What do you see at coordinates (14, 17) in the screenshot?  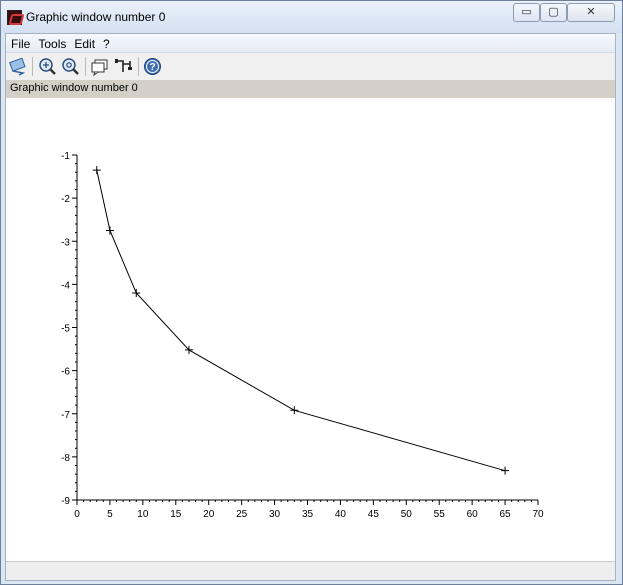 I see `scilab-app-icon` at bounding box center [14, 17].